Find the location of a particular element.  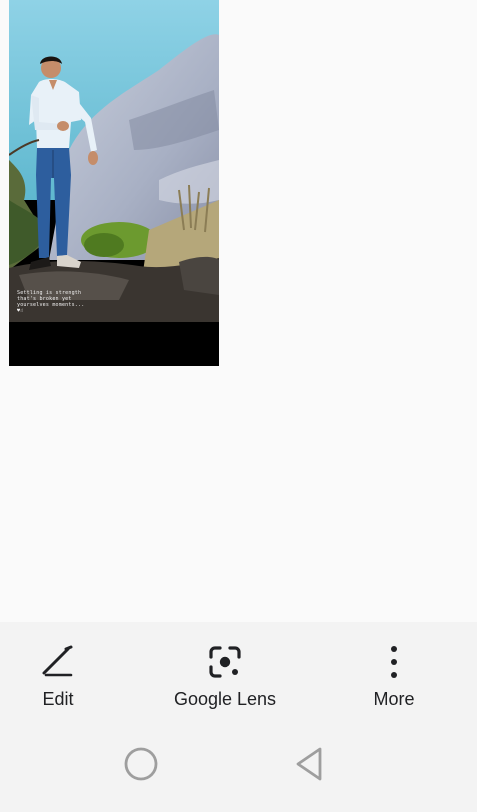

edit-button: Edit is located at coordinates (66, 672).